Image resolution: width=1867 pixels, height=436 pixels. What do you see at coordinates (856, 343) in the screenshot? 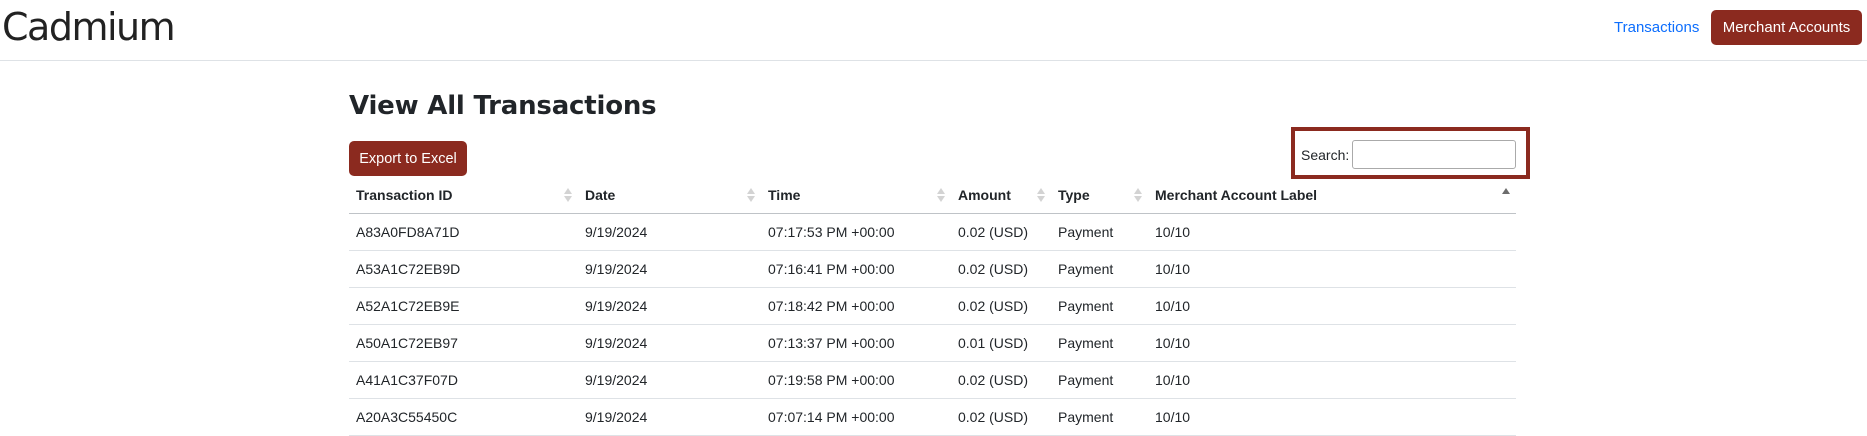
I see `cell-time: 07:13:37 PM +00:00` at bounding box center [856, 343].